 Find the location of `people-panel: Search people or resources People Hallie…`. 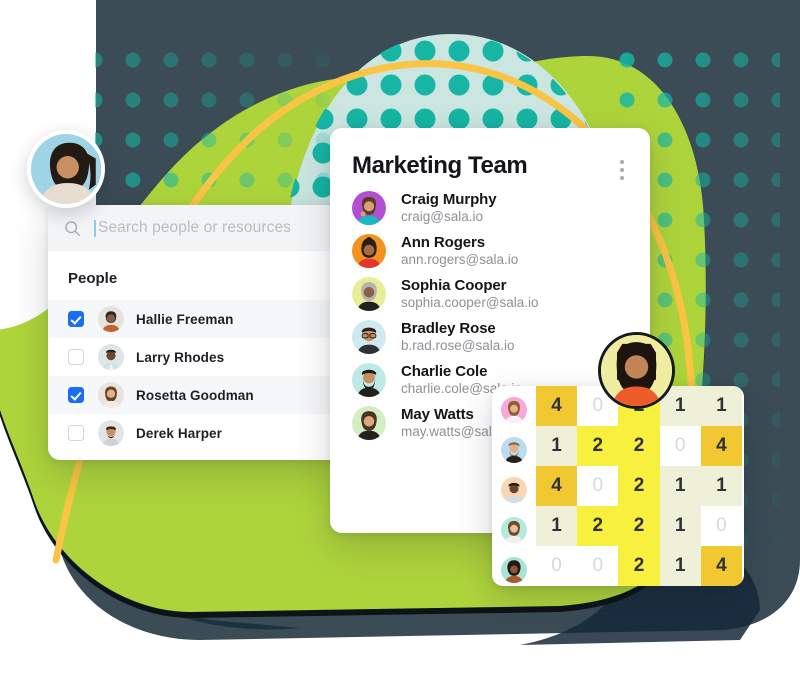

people-panel: Search people or resources People Hallie… is located at coordinates (198, 332).